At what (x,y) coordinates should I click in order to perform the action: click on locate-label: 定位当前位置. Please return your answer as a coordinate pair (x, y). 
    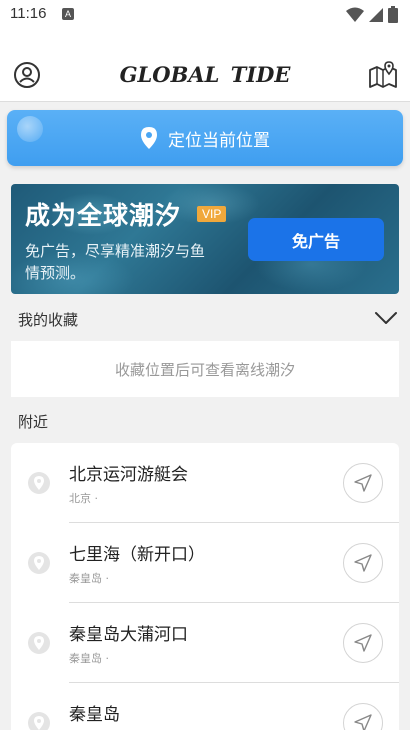
    Looking at the image, I should click on (219, 140).